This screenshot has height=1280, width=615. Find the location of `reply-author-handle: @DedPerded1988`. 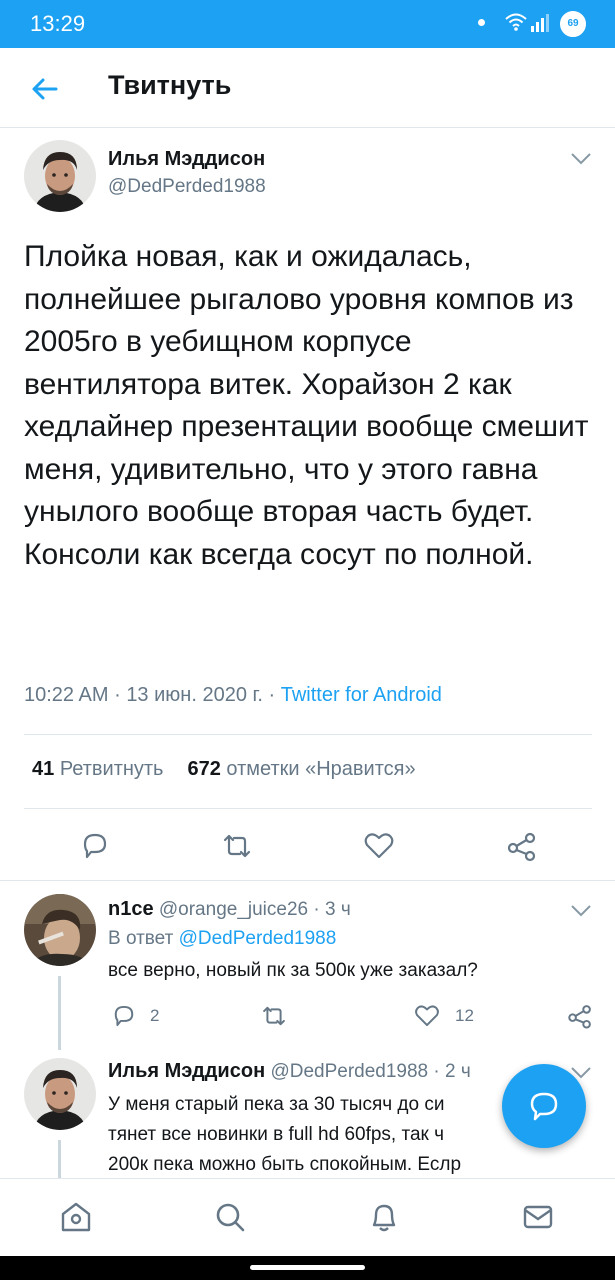

reply-author-handle: @DedPerded1988 is located at coordinates (349, 1071).